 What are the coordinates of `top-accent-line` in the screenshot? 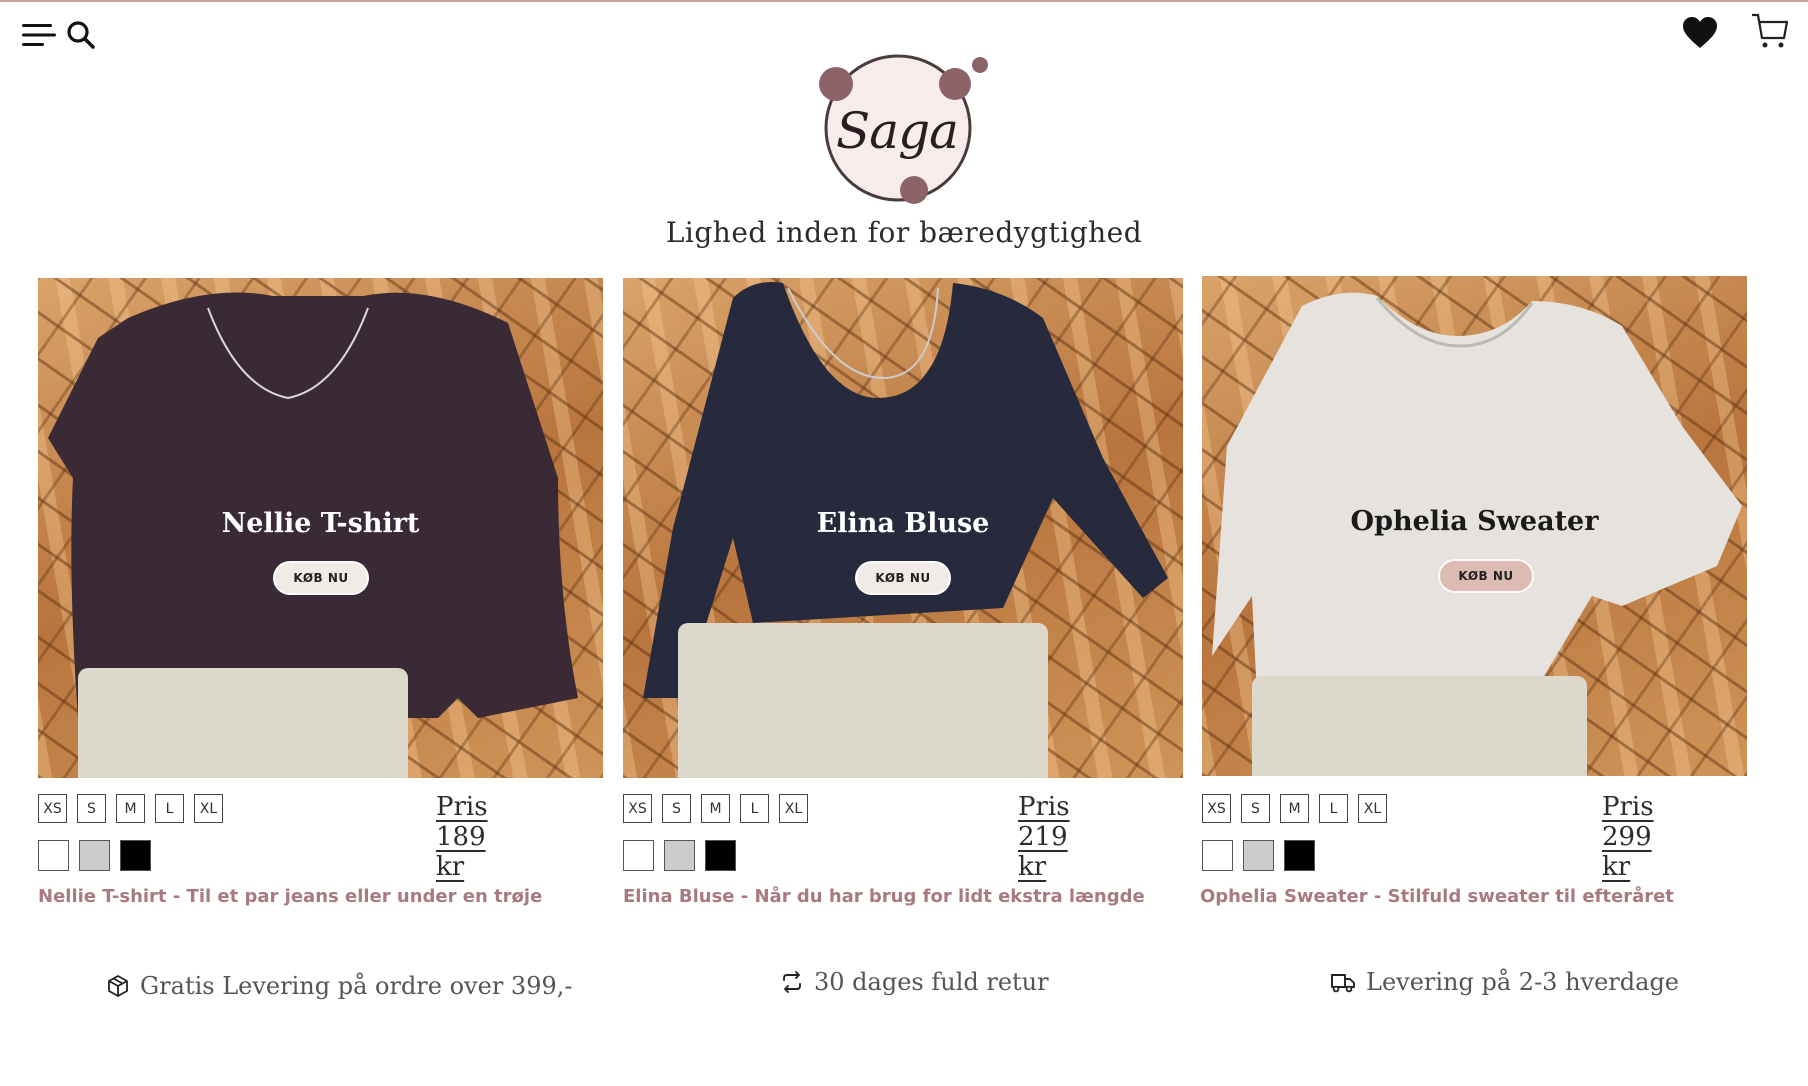 It's located at (904, 1).